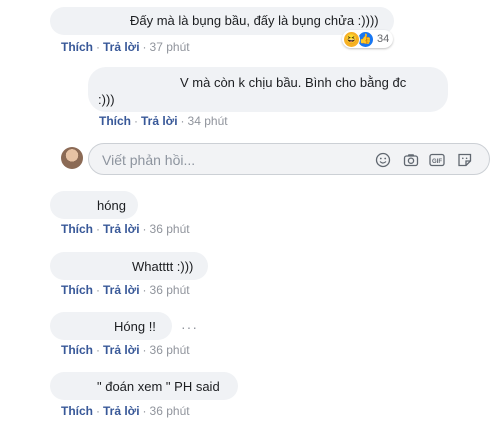 The width and height of the screenshot is (500, 428). I want to click on comment-text: " đoán xem " PH said, so click(158, 386).